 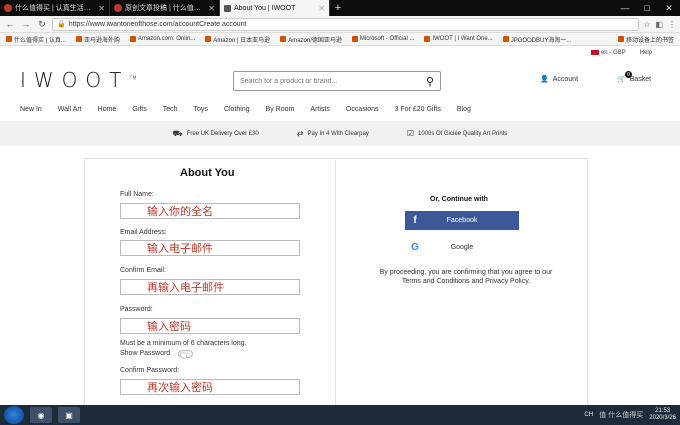 What do you see at coordinates (210, 248) in the screenshot?
I see `email-input: 输入电子邮件` at bounding box center [210, 248].